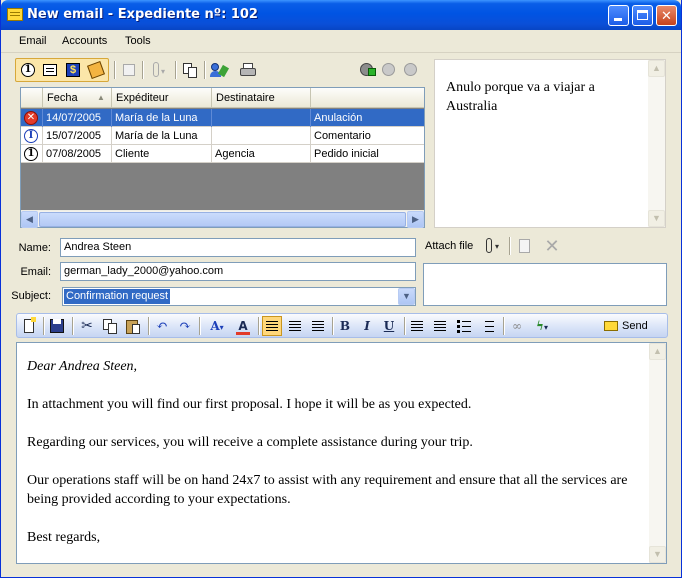 The image size is (682, 578). Describe the element at coordinates (29, 219) in the screenshot. I see `scroll-left-button: ◀` at that location.